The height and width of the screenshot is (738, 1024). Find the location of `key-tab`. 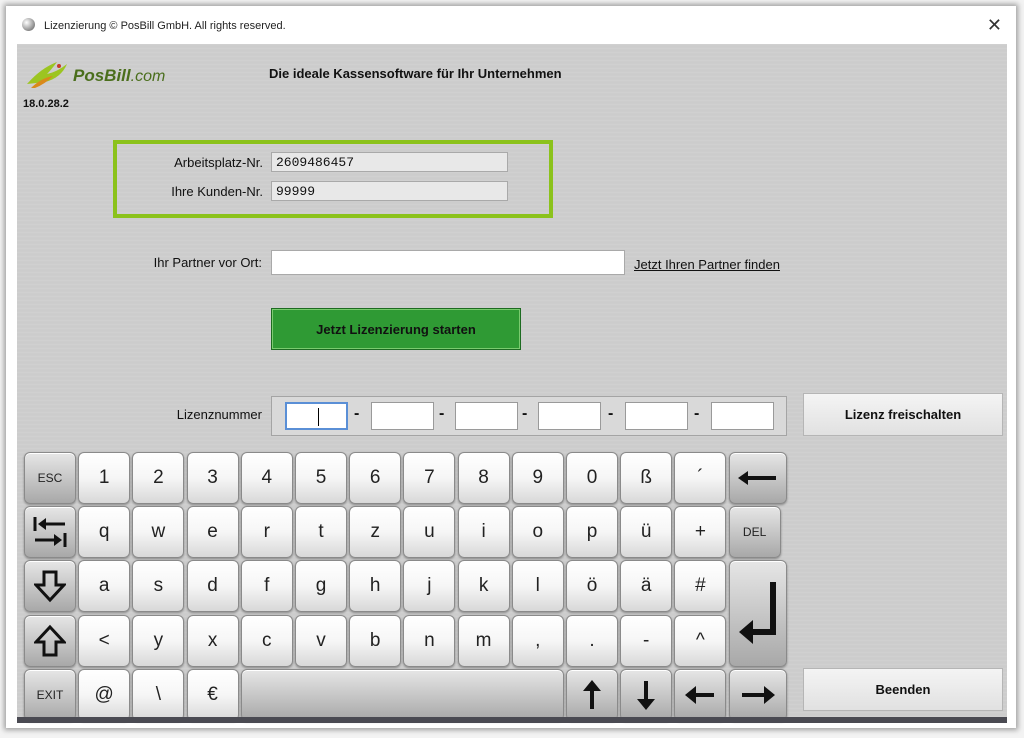

key-tab is located at coordinates (50, 532).